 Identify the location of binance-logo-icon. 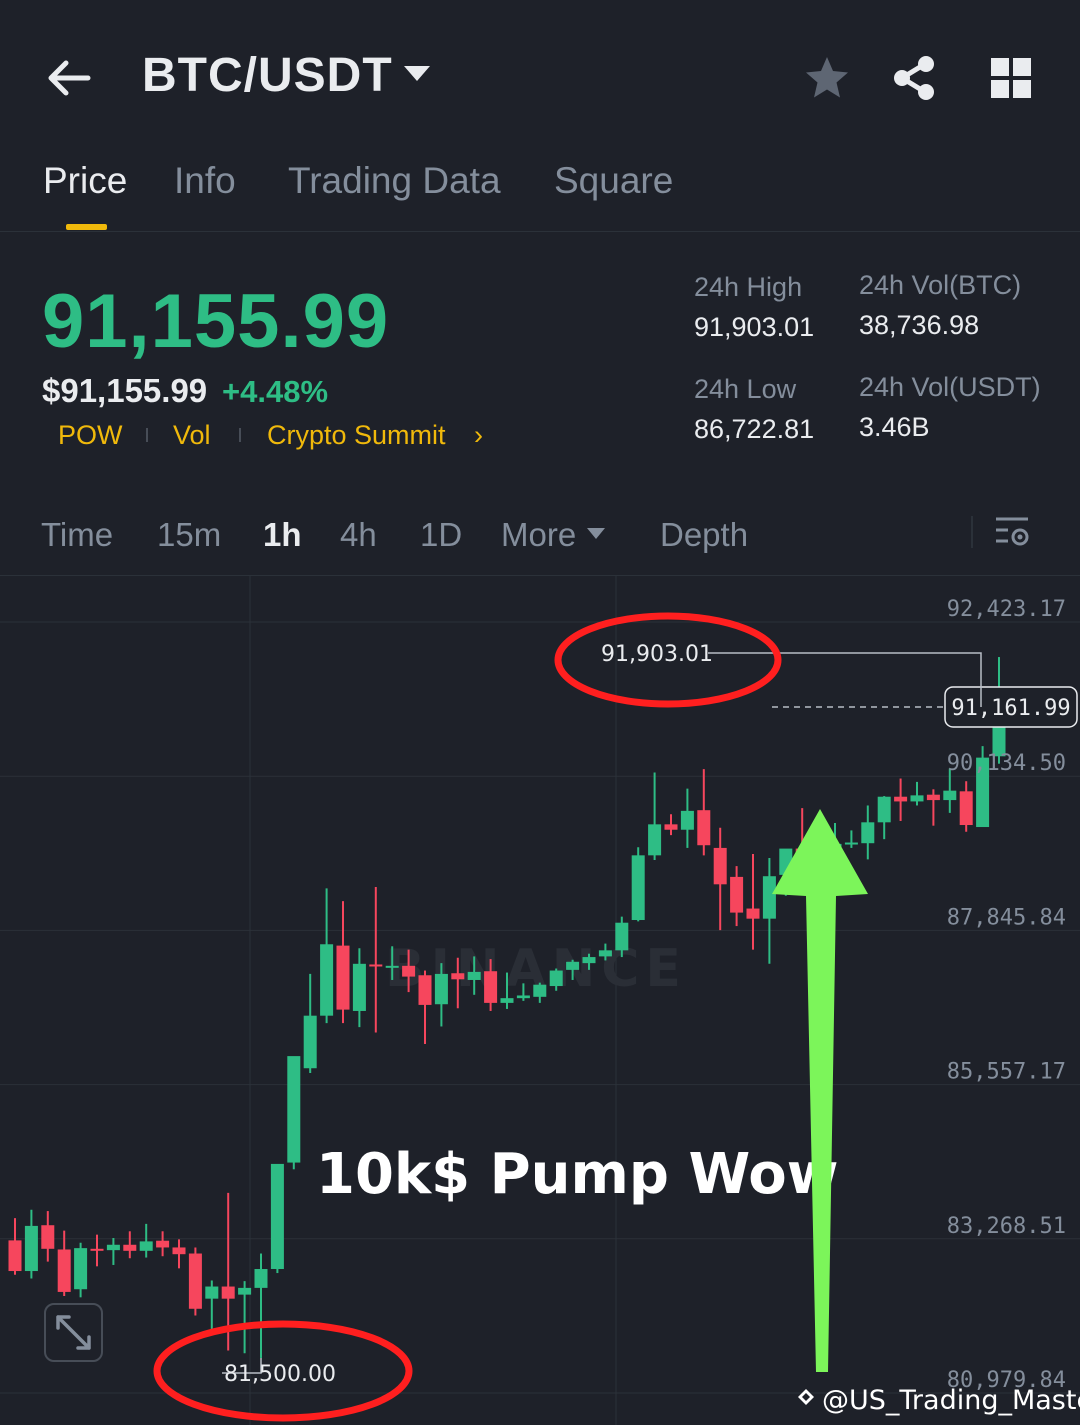
(806, 1397).